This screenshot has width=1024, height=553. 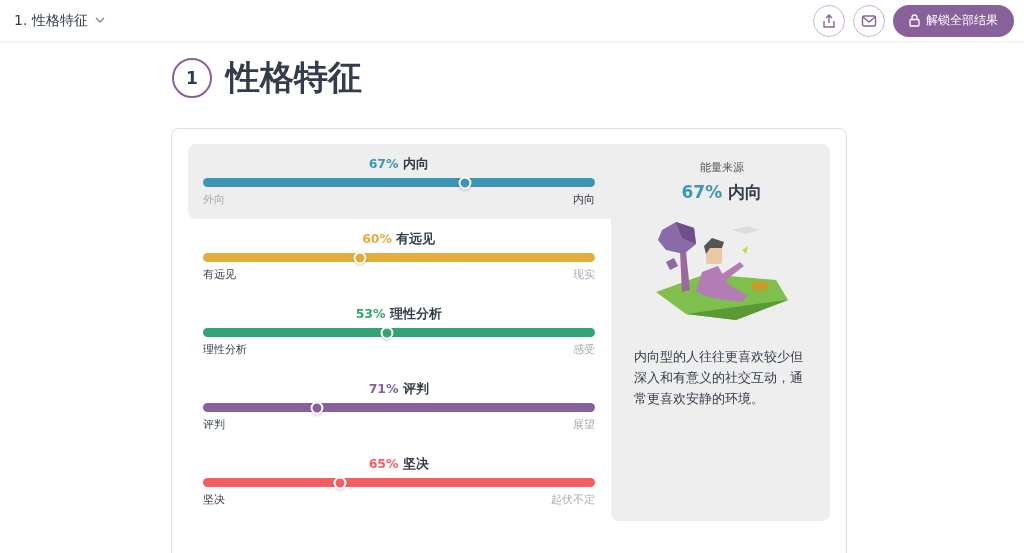 I want to click on detail-heading: 能量来源, so click(x=721, y=167).